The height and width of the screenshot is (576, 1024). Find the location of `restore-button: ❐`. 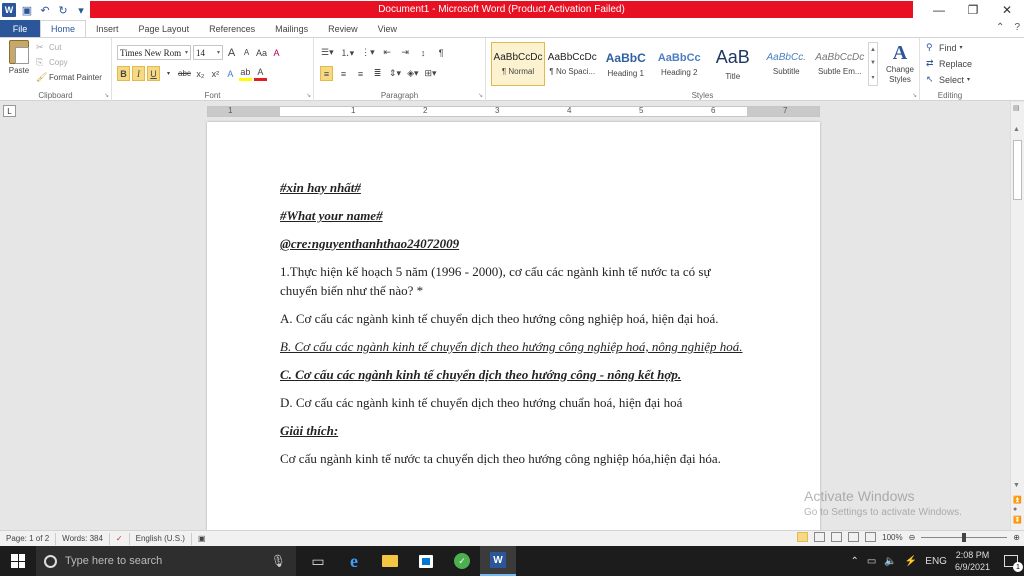

restore-button: ❐ is located at coordinates (973, 10).